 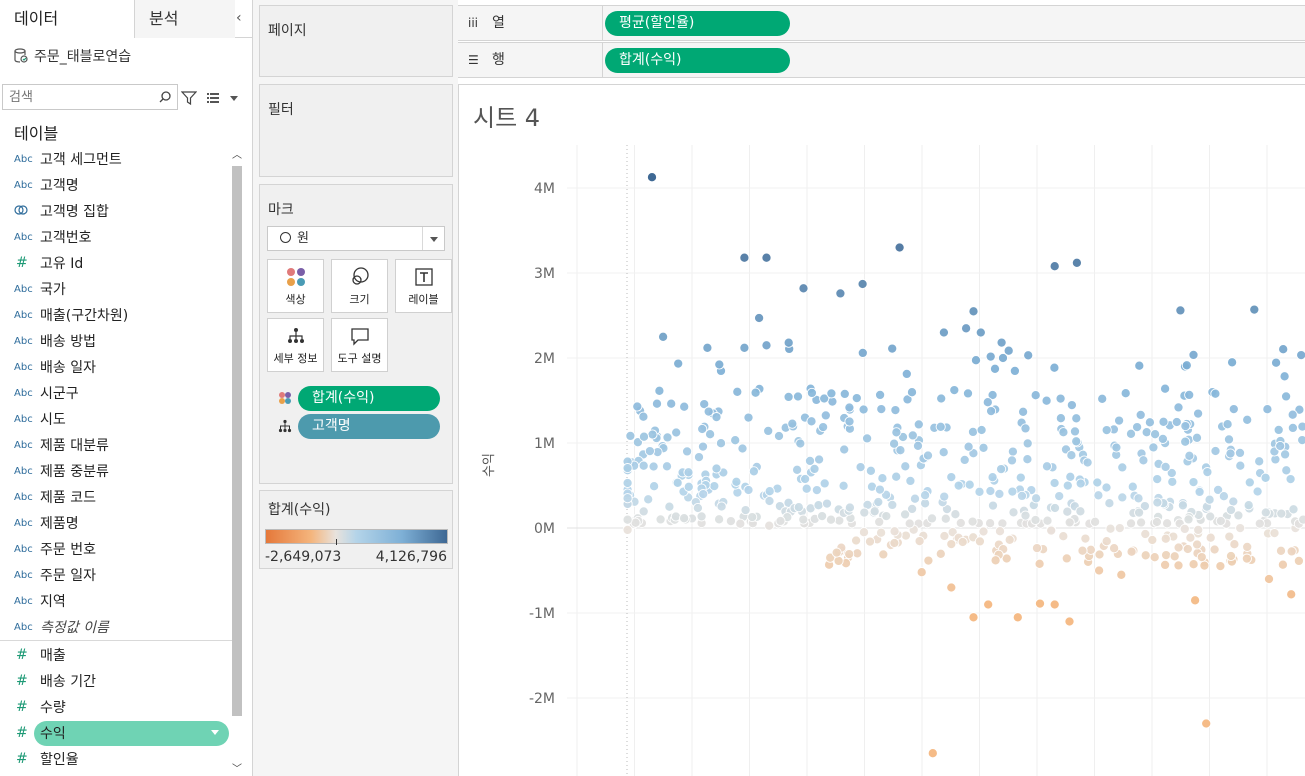 What do you see at coordinates (359, 345) in the screenshot?
I see `tooltip-button: 도구 설명` at bounding box center [359, 345].